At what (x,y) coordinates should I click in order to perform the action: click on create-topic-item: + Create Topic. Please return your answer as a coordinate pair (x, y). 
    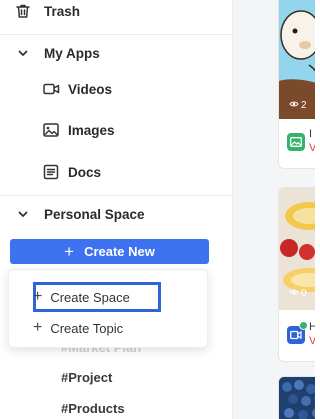
    Looking at the image, I should click on (78, 328).